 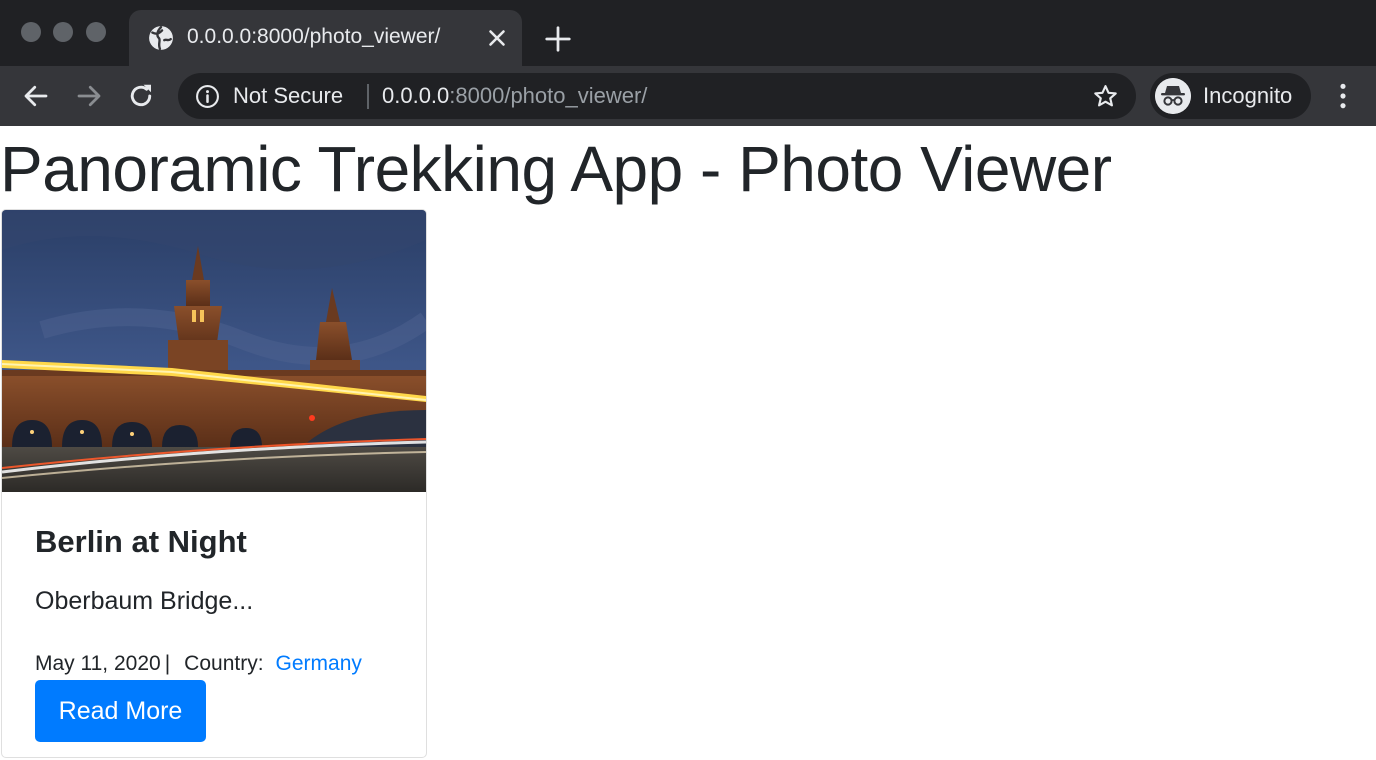 I want to click on new-tab-plus-icon, so click(x=558, y=39).